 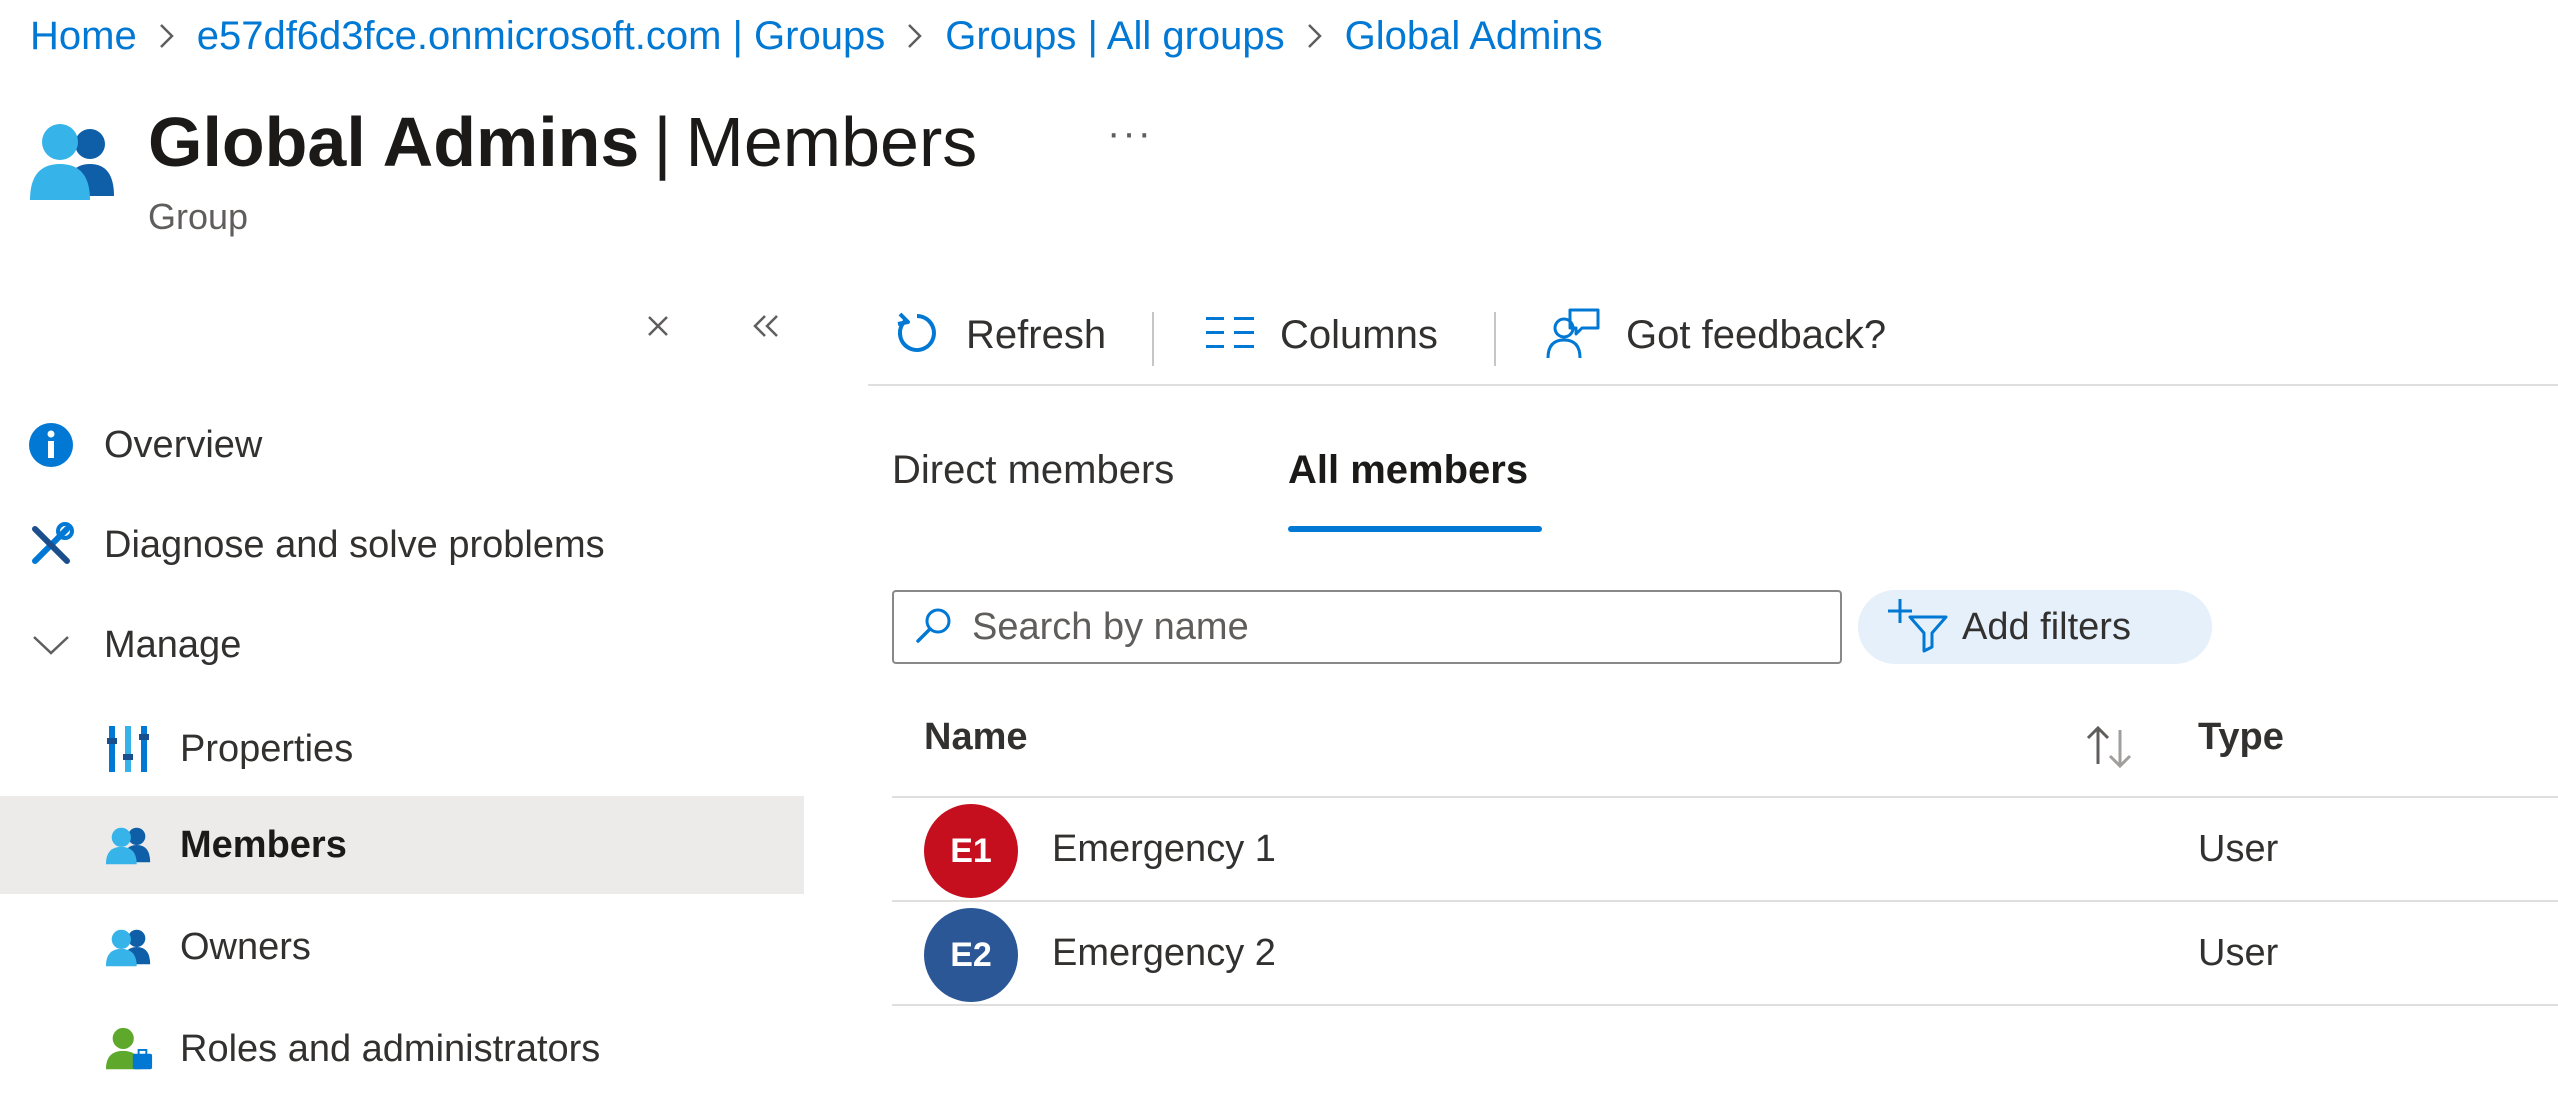 What do you see at coordinates (1725, 1005) in the screenshot?
I see `table-divider` at bounding box center [1725, 1005].